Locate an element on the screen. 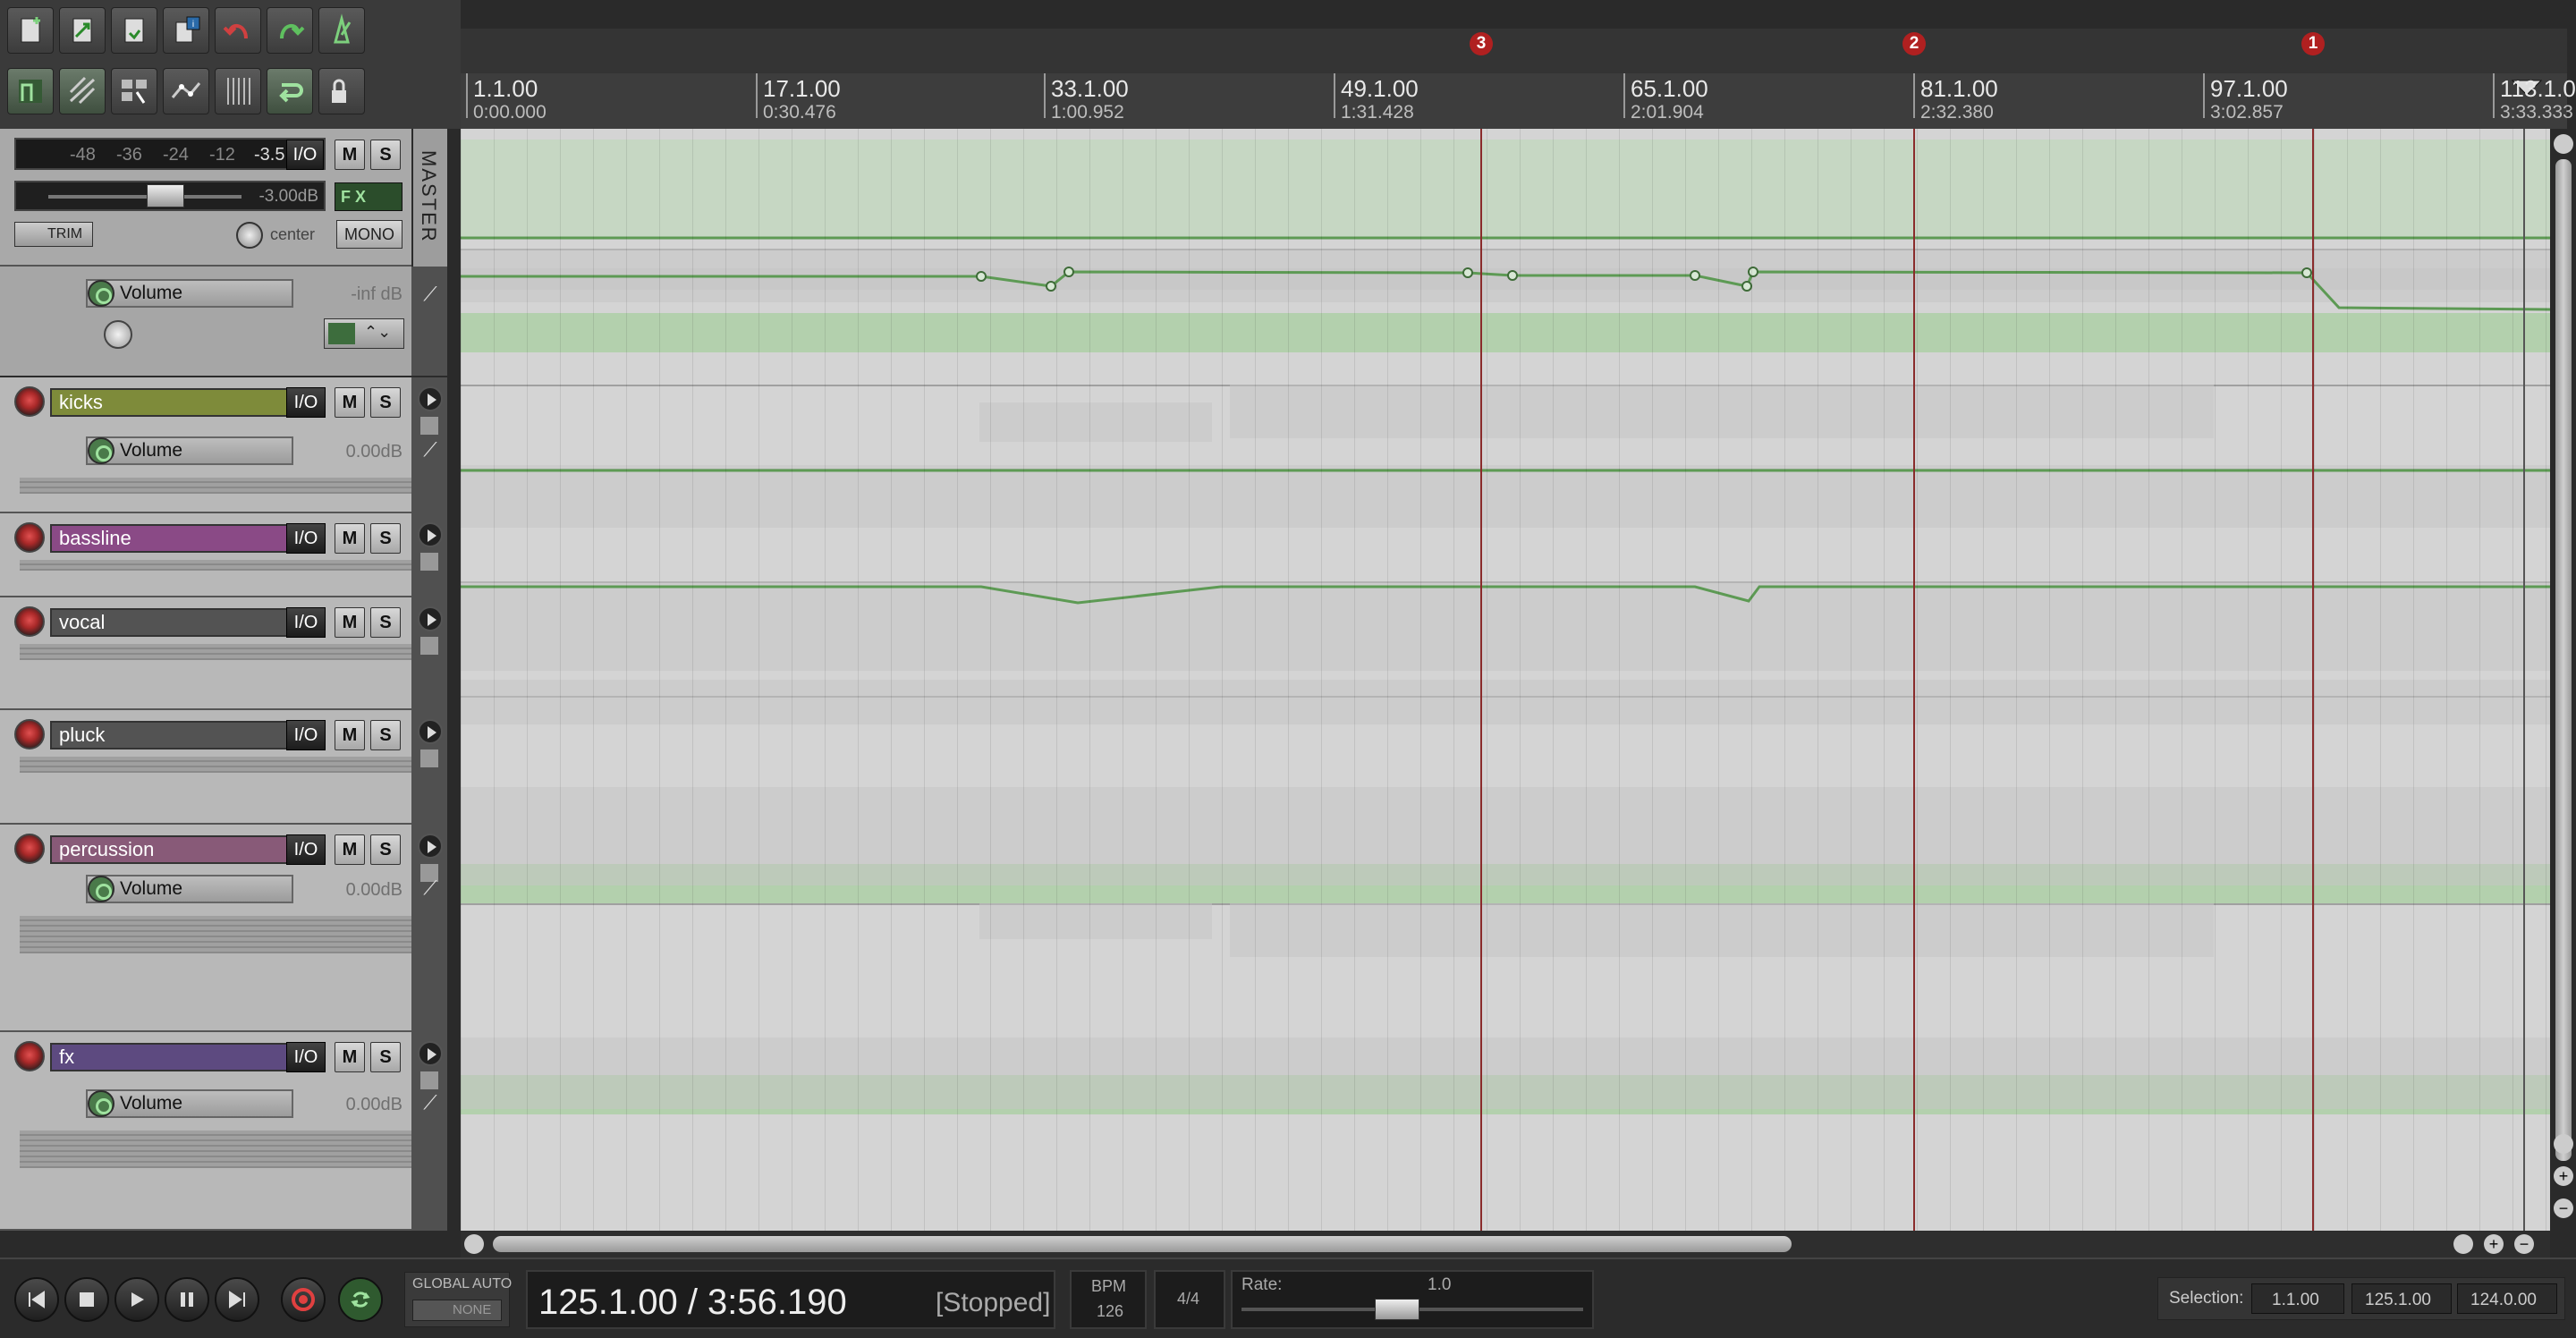  horizontal-scrollbar: + − is located at coordinates (1505, 1244).